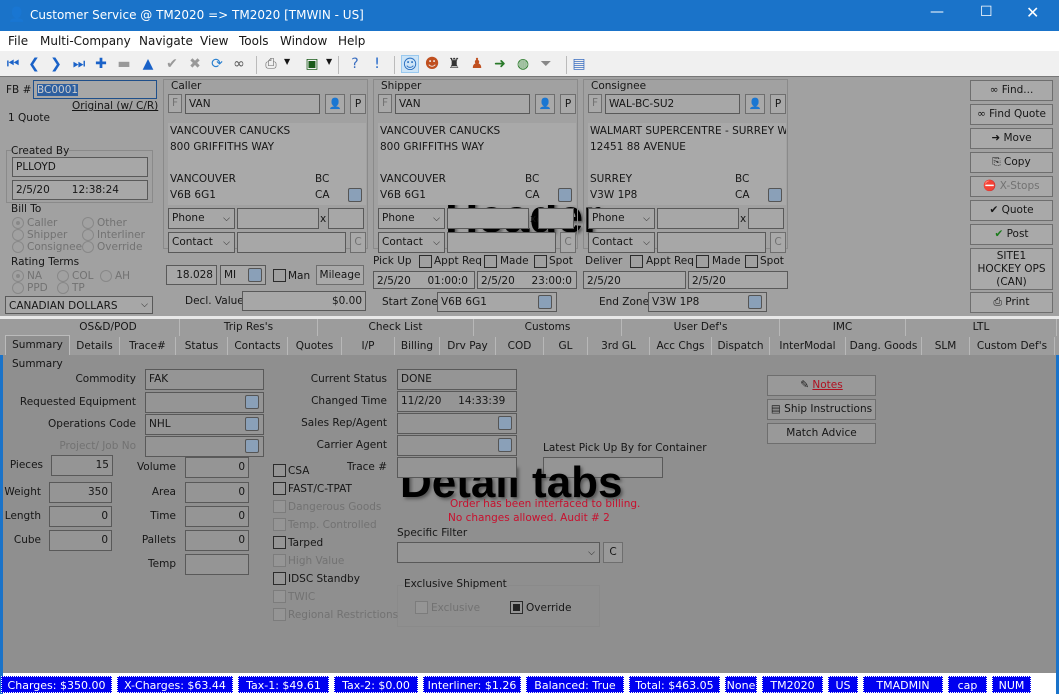  What do you see at coordinates (204, 379) in the screenshot?
I see `commodity-input: FAK` at bounding box center [204, 379].